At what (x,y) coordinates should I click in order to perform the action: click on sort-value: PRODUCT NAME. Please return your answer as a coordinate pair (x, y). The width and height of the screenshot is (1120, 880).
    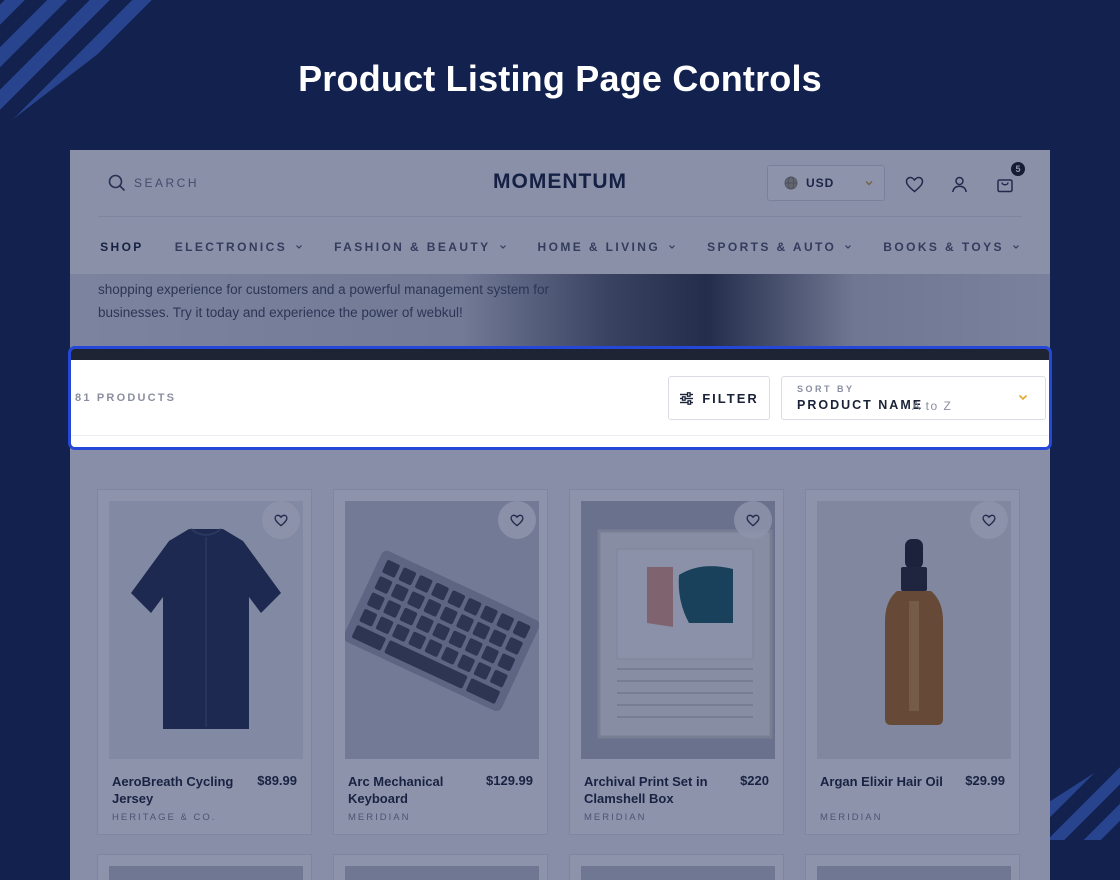
    Looking at the image, I should click on (860, 405).